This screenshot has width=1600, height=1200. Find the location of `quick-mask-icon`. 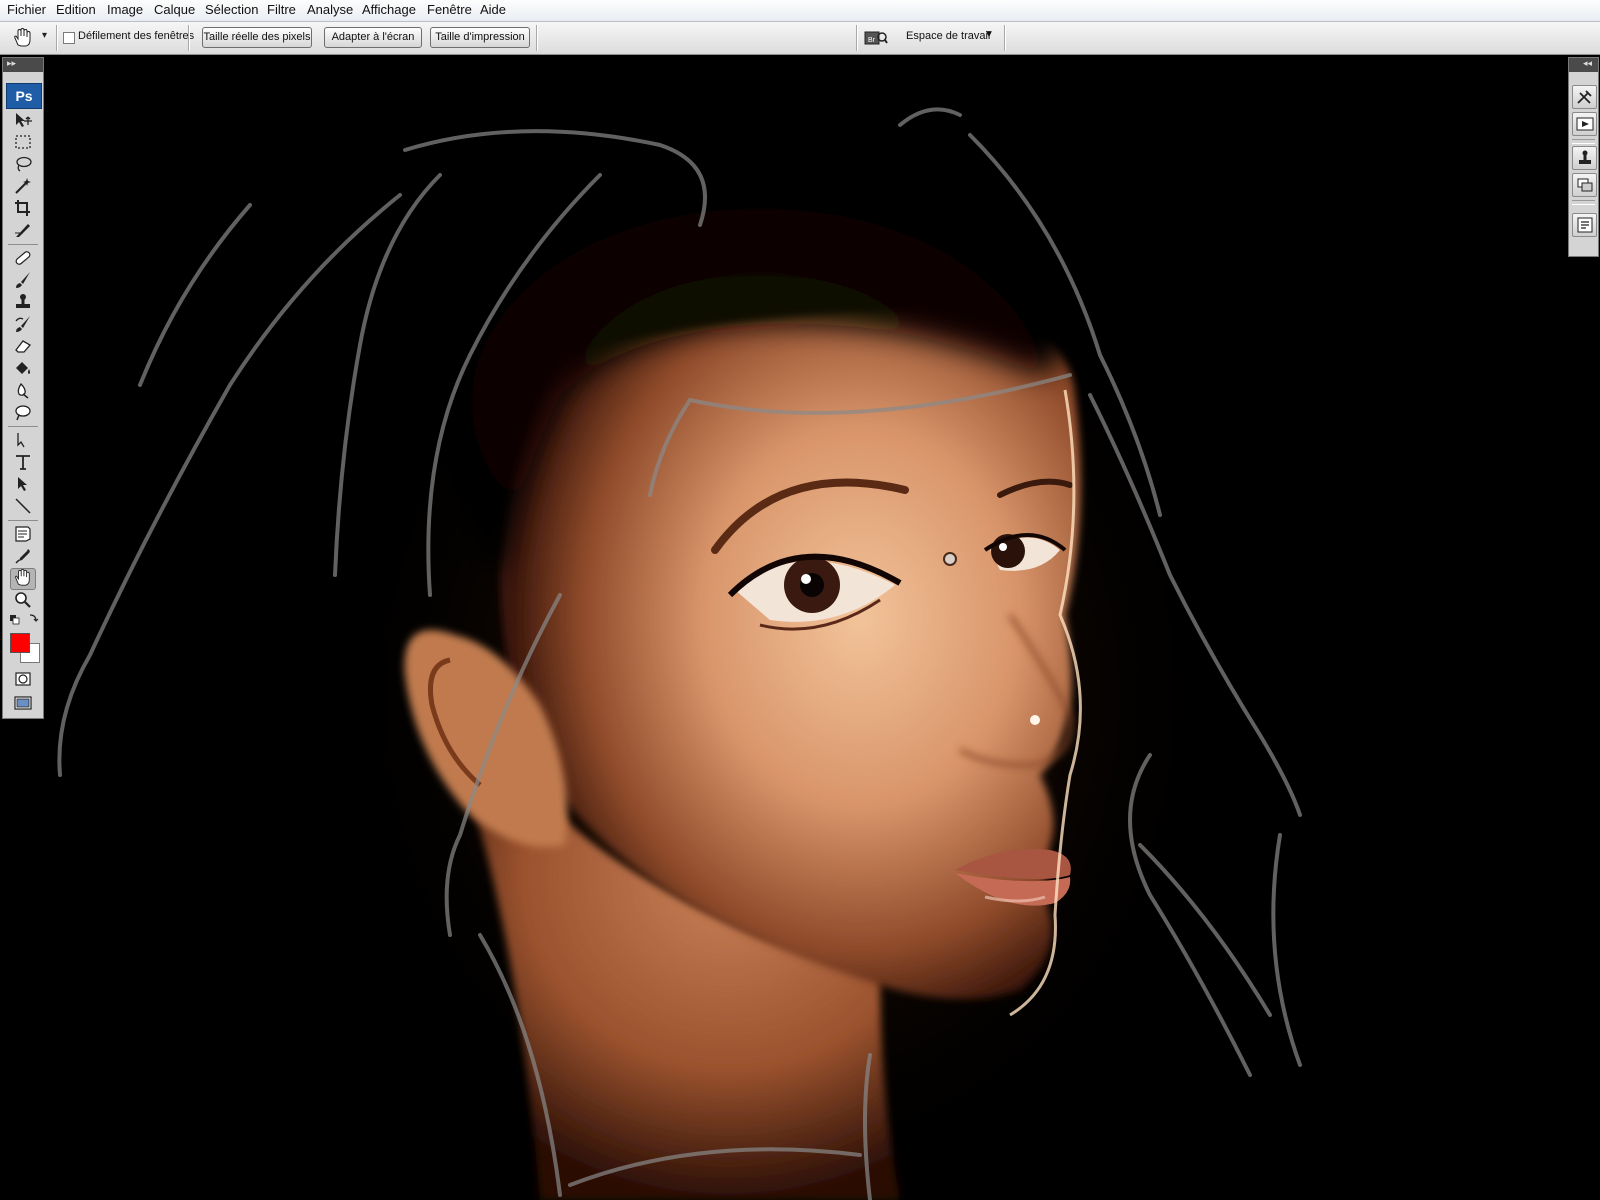

quick-mask-icon is located at coordinates (23, 679).